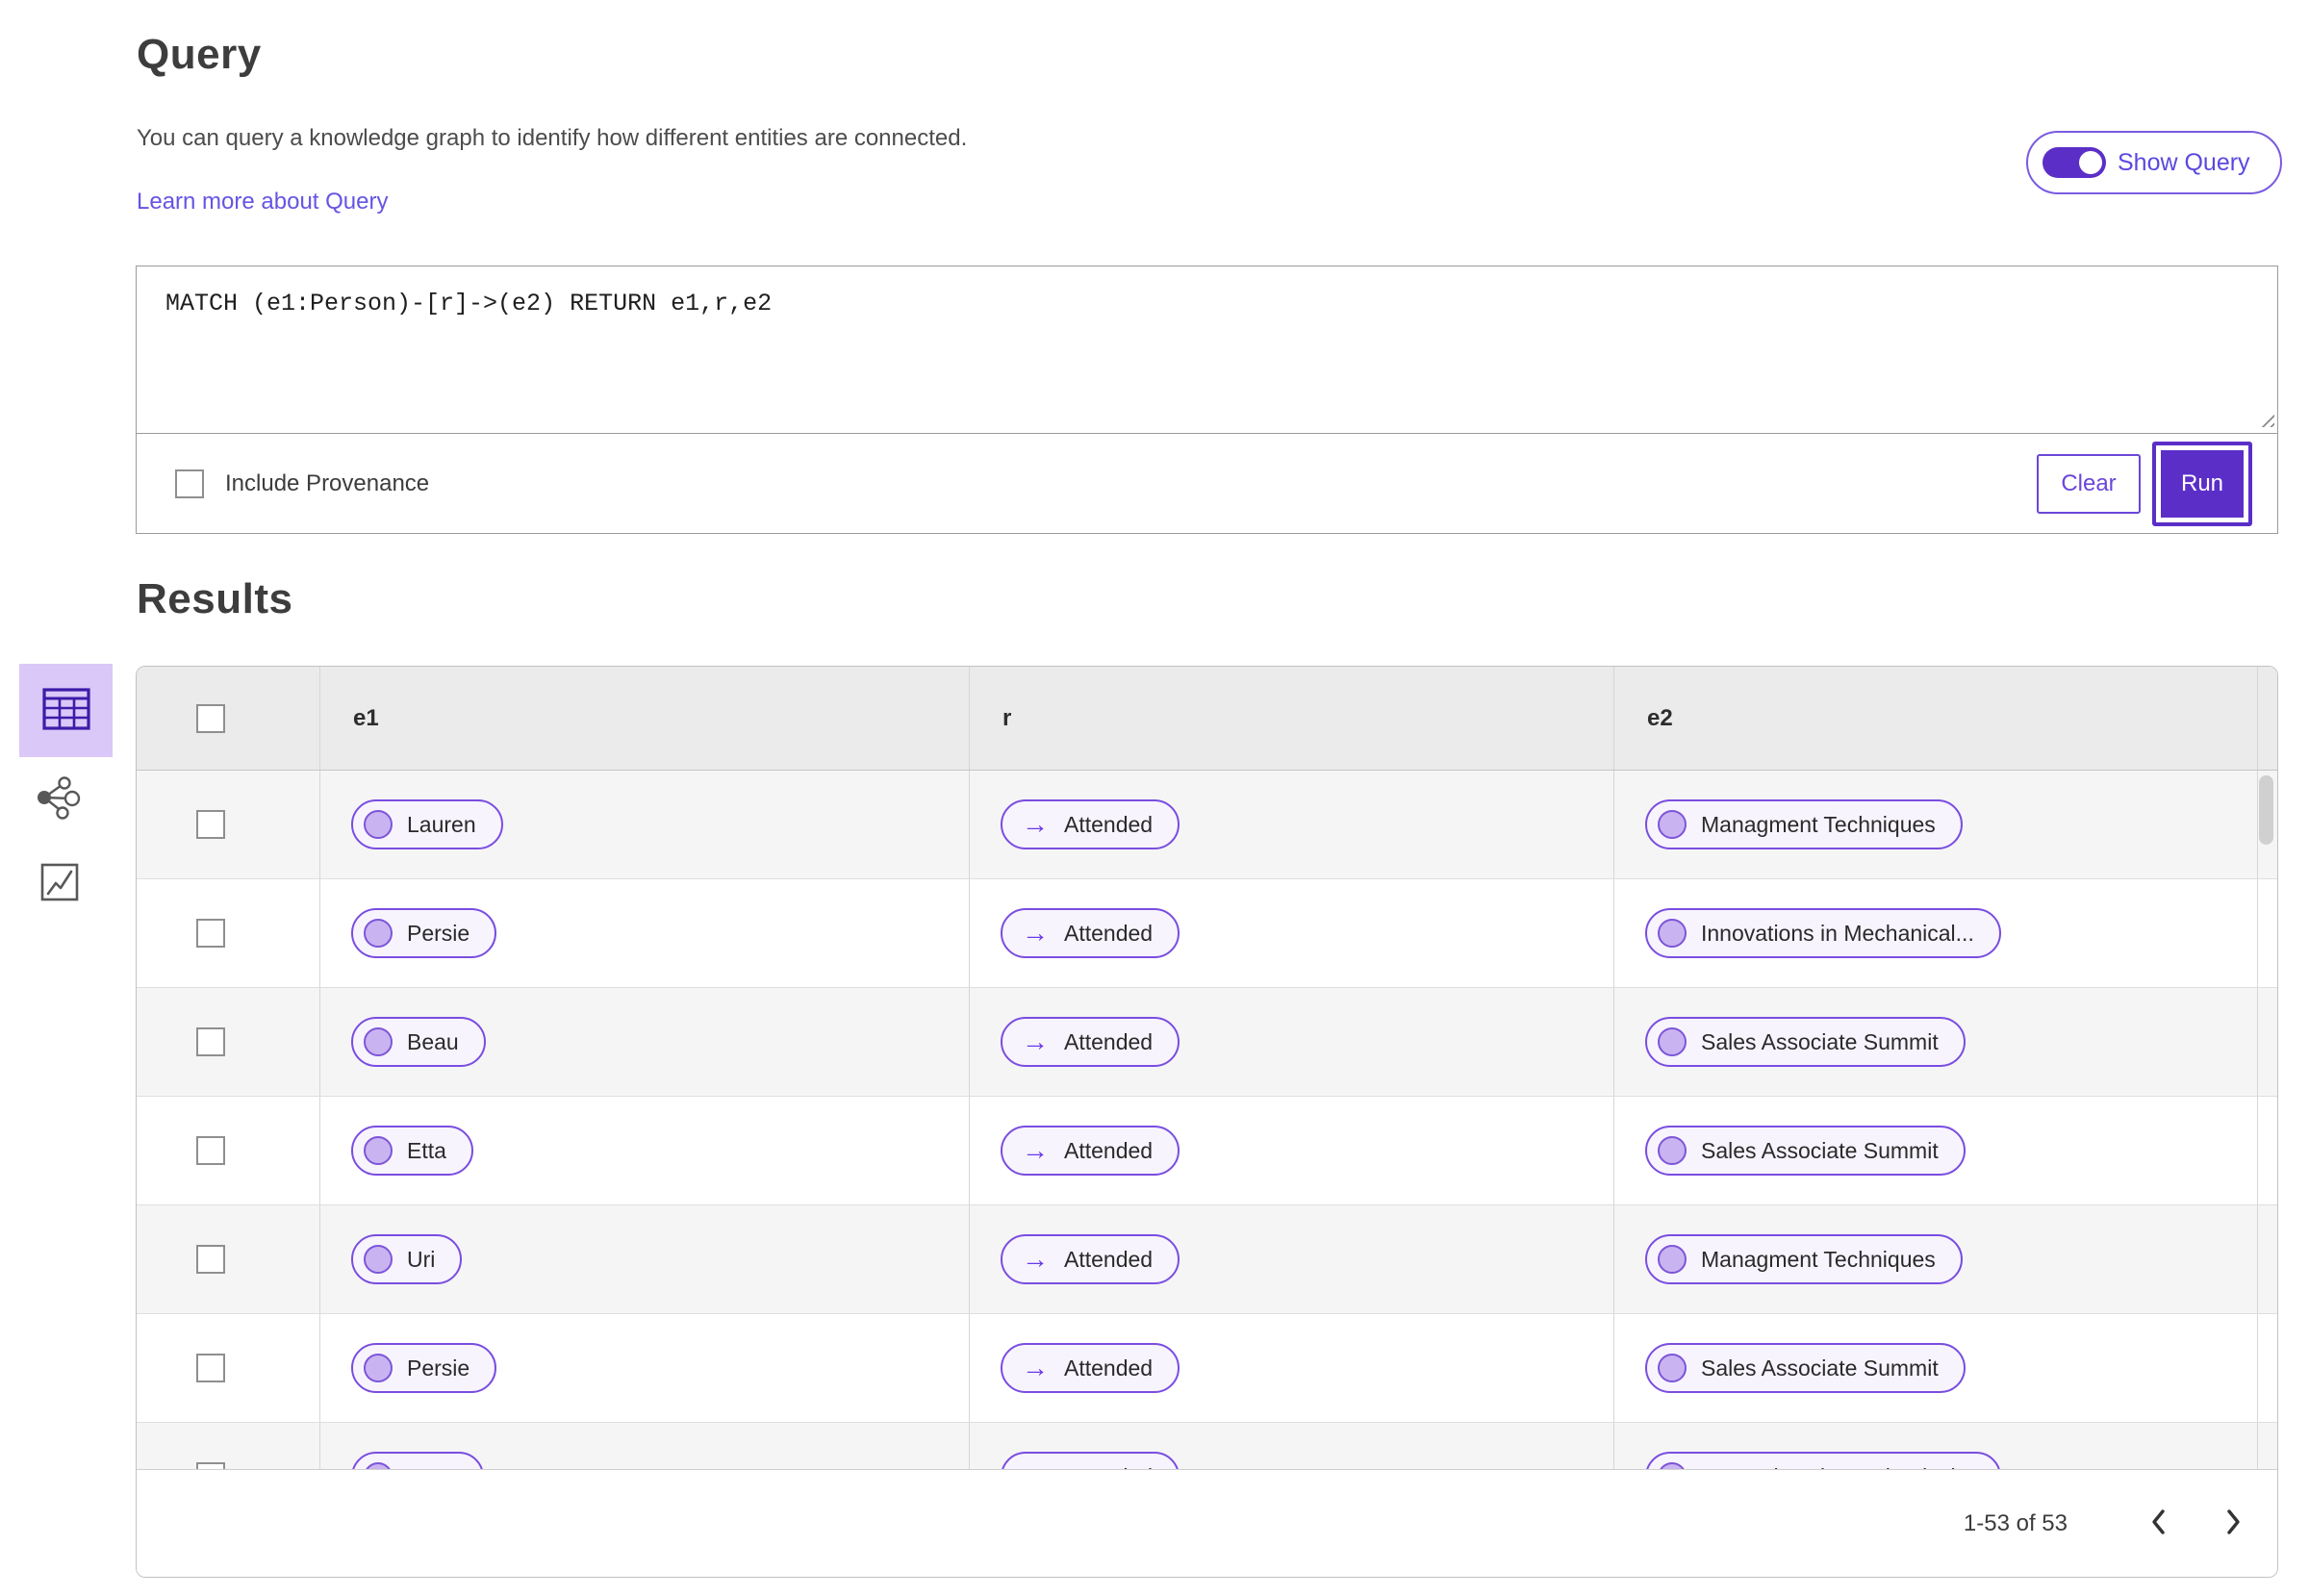  Describe the element at coordinates (1820, 1150) in the screenshot. I see `entity-label-e2: Sales Associate Summit` at that location.